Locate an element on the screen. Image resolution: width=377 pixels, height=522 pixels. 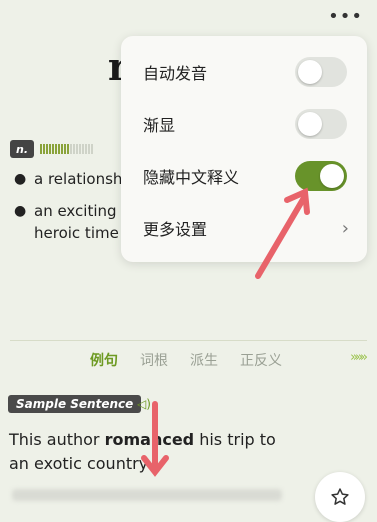
fade-in-toggle is located at coordinates (321, 124).